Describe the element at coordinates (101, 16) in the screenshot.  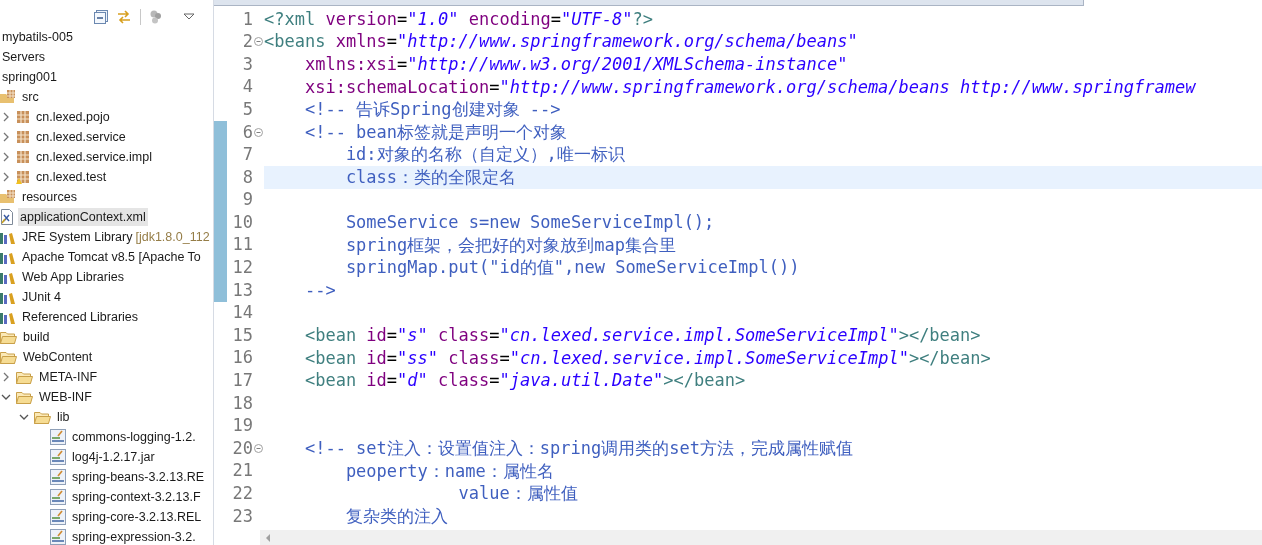
I see `collapse-all-icon` at that location.